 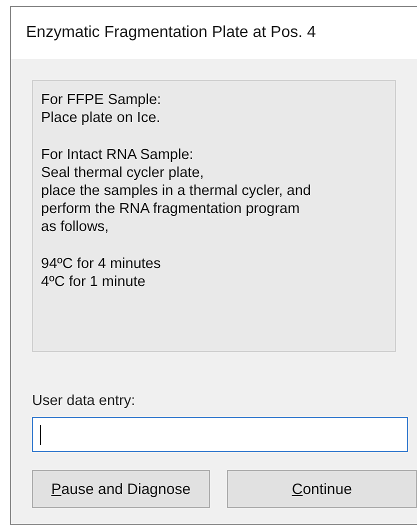 I want to click on input-field, so click(x=220, y=434).